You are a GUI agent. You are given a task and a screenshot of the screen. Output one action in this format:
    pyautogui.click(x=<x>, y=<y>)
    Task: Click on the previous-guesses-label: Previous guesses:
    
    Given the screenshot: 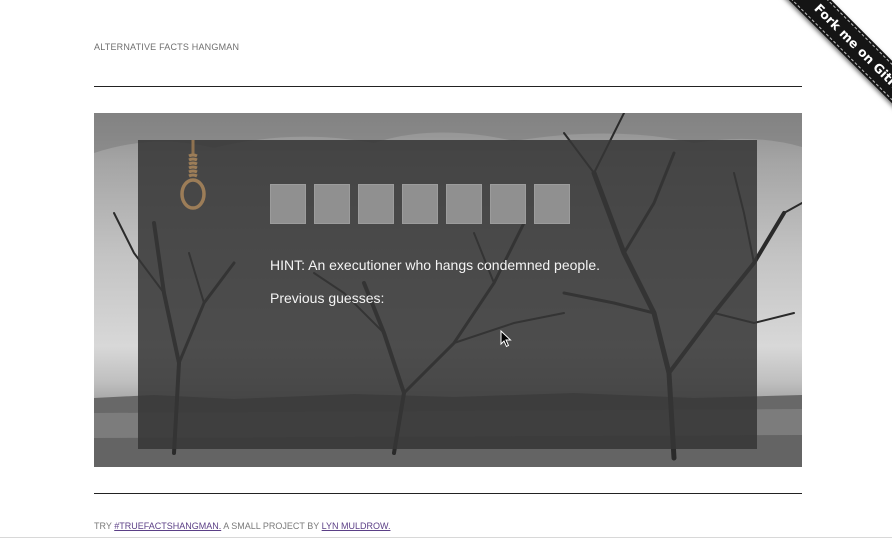 What is the action you would take?
    pyautogui.click(x=327, y=298)
    